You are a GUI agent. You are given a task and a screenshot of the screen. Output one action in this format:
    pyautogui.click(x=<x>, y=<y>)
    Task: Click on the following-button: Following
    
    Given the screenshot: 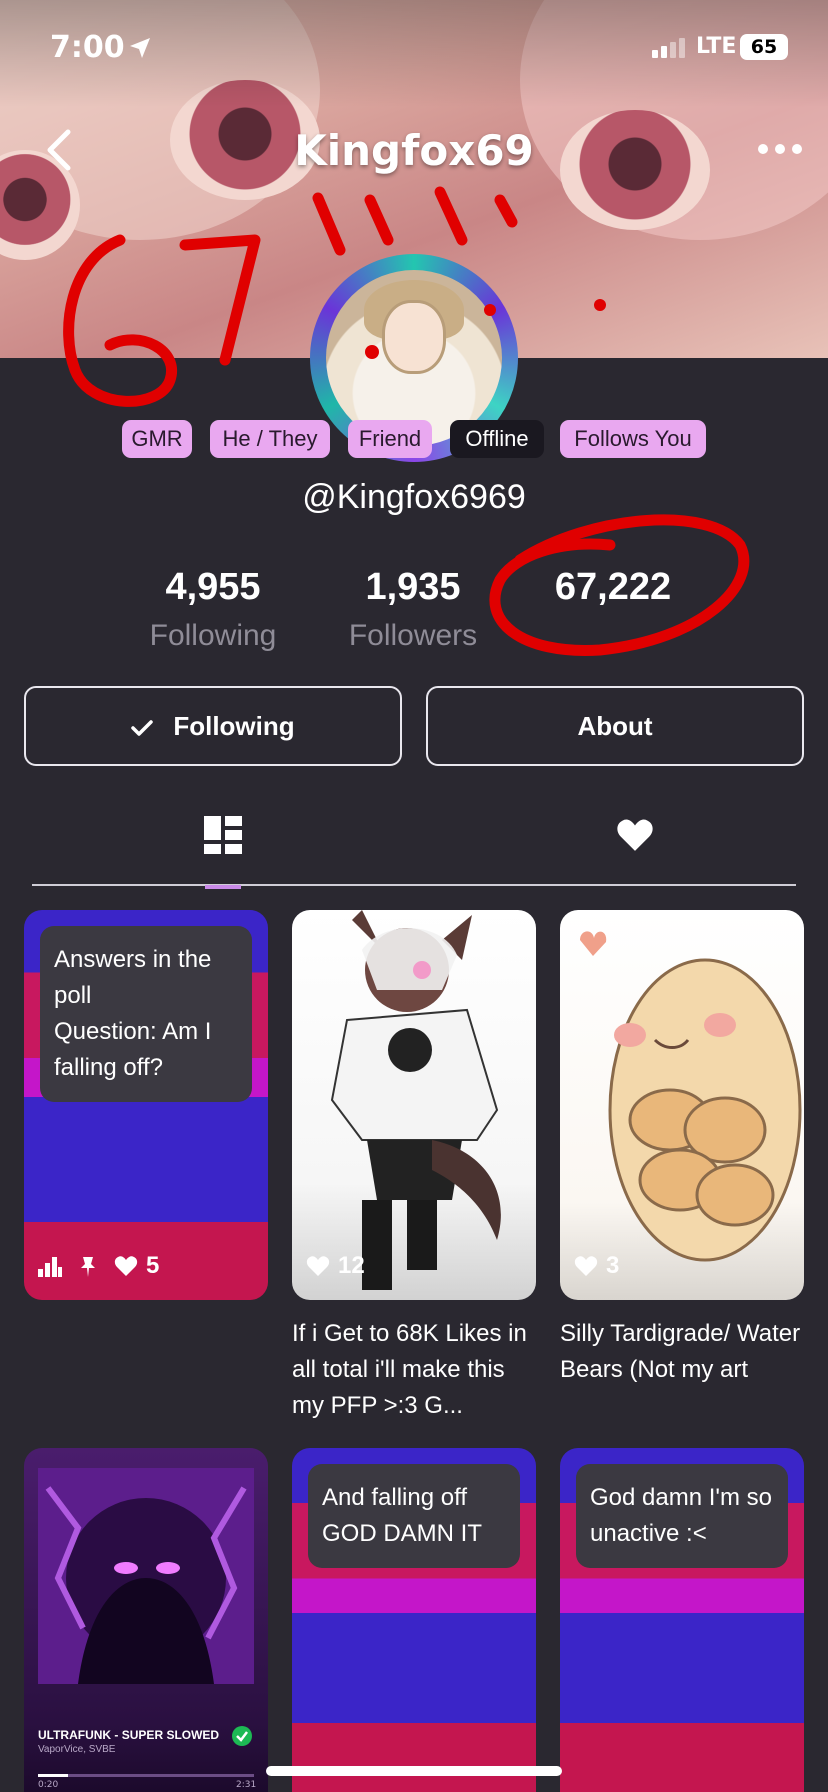 What is the action you would take?
    pyautogui.click(x=213, y=726)
    